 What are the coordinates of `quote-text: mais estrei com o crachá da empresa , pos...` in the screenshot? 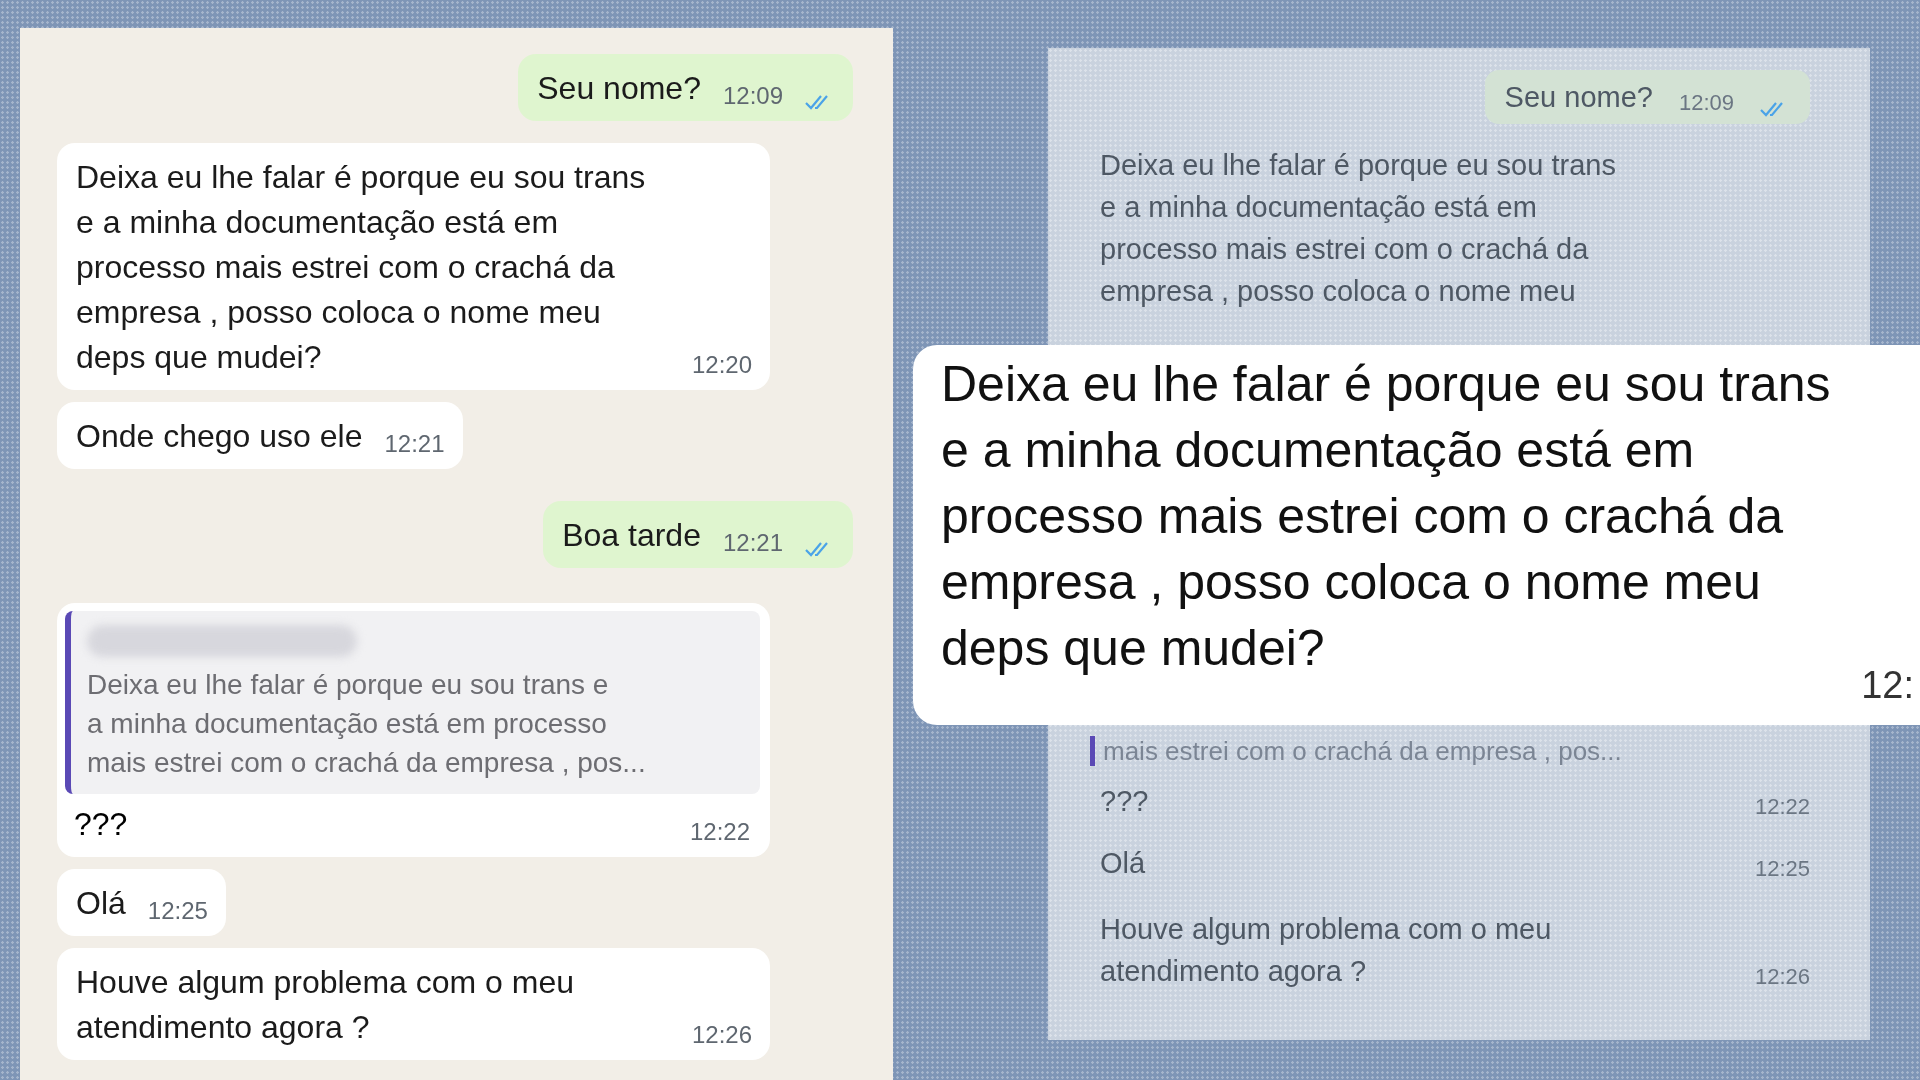 It's located at (1450, 751).